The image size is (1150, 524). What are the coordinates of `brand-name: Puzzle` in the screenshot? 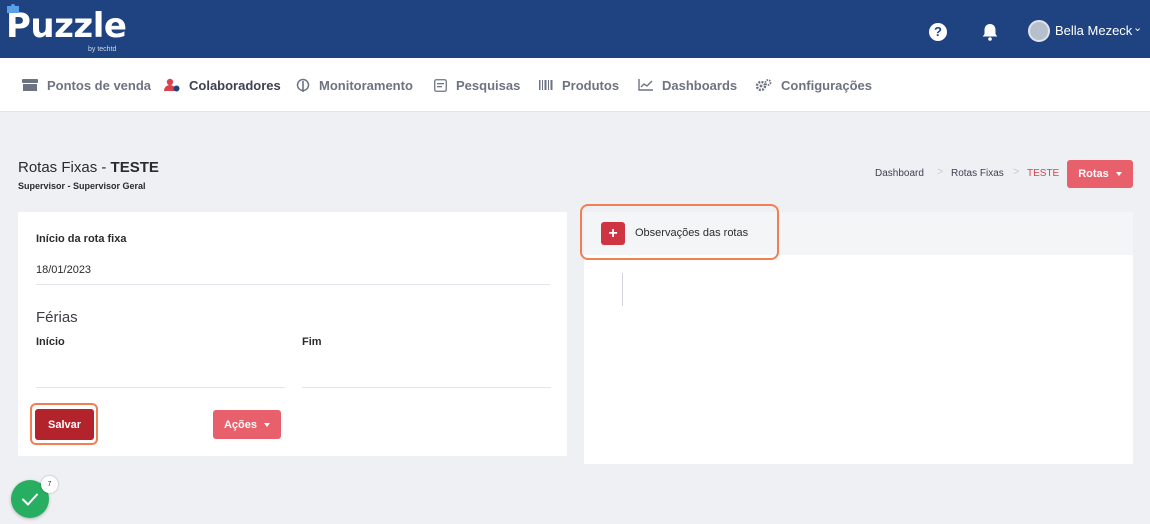 It's located at (66, 26).